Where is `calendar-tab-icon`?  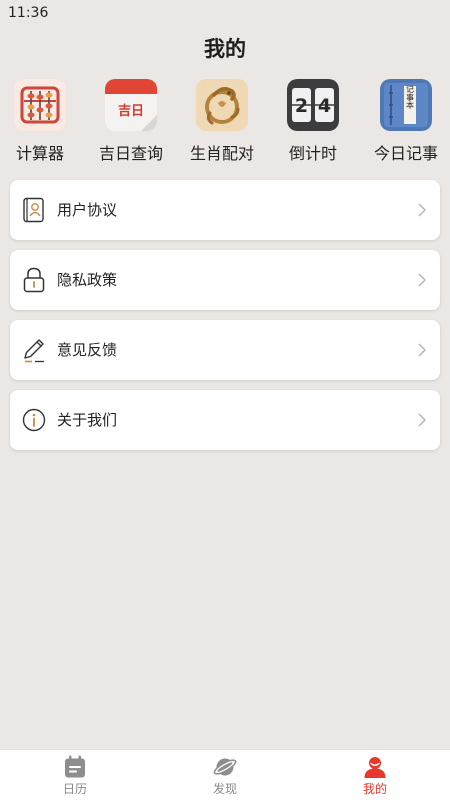
calendar-tab-icon is located at coordinates (75, 766).